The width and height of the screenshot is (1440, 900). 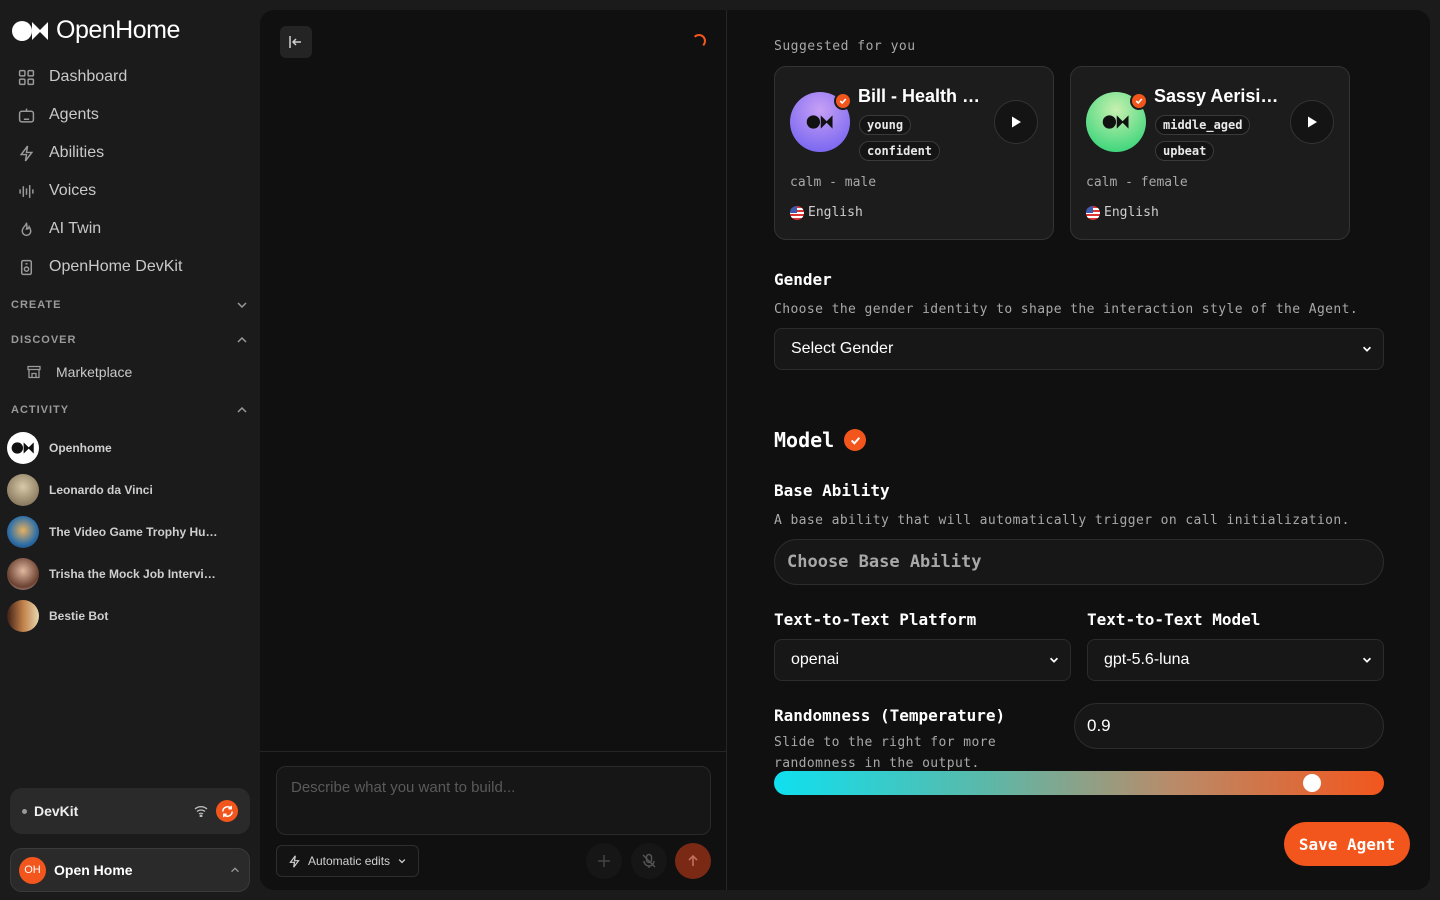 What do you see at coordinates (296, 42) in the screenshot?
I see `collapse-panel-button` at bounding box center [296, 42].